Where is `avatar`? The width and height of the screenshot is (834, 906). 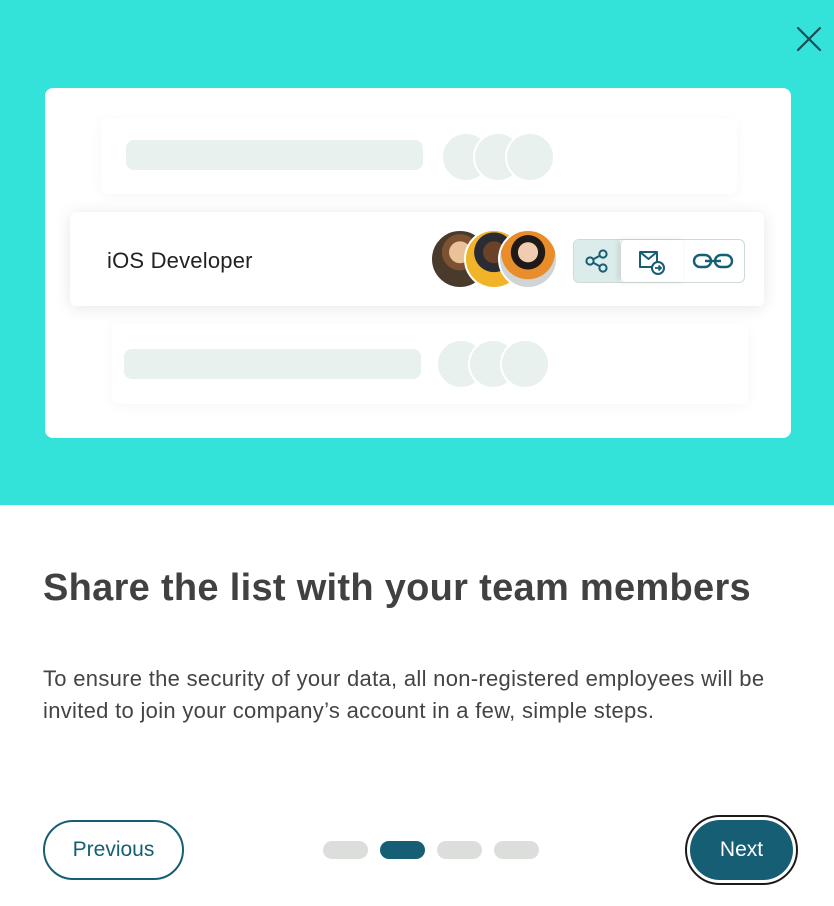
avatar is located at coordinates (528, 259).